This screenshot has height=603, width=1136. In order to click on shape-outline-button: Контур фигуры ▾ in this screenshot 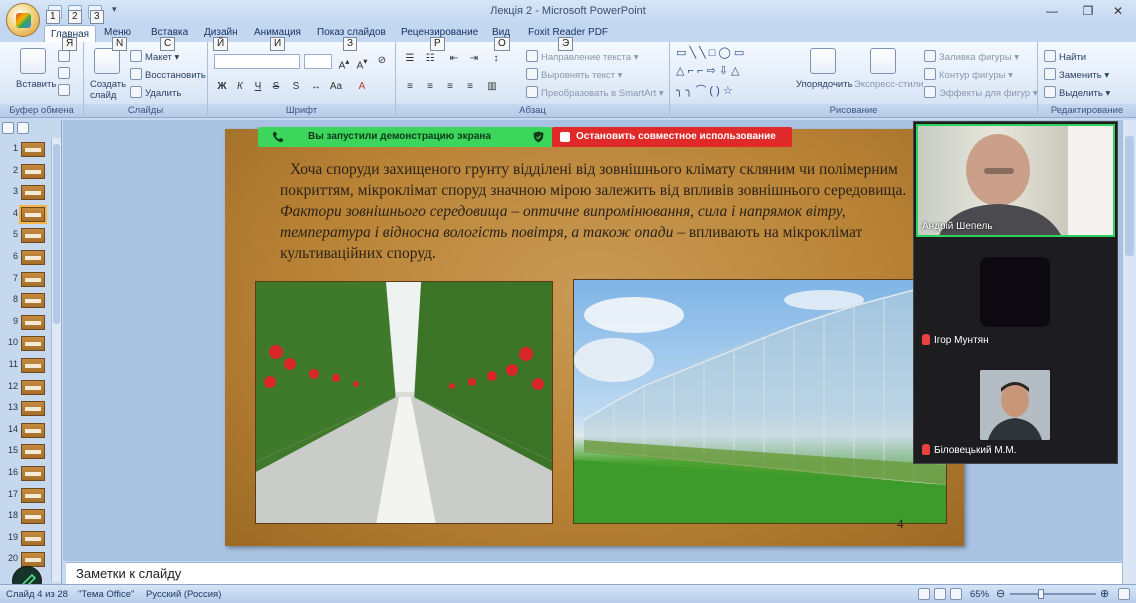, I will do `click(968, 74)`.